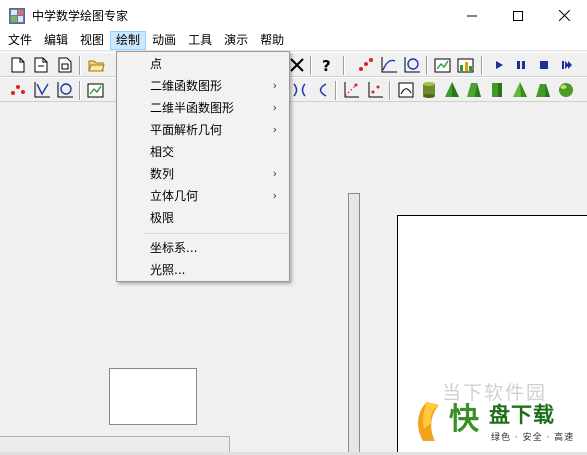 This screenshot has width=587, height=455. Describe the element at coordinates (164, 40) in the screenshot. I see `menu-animation: 动画` at that location.